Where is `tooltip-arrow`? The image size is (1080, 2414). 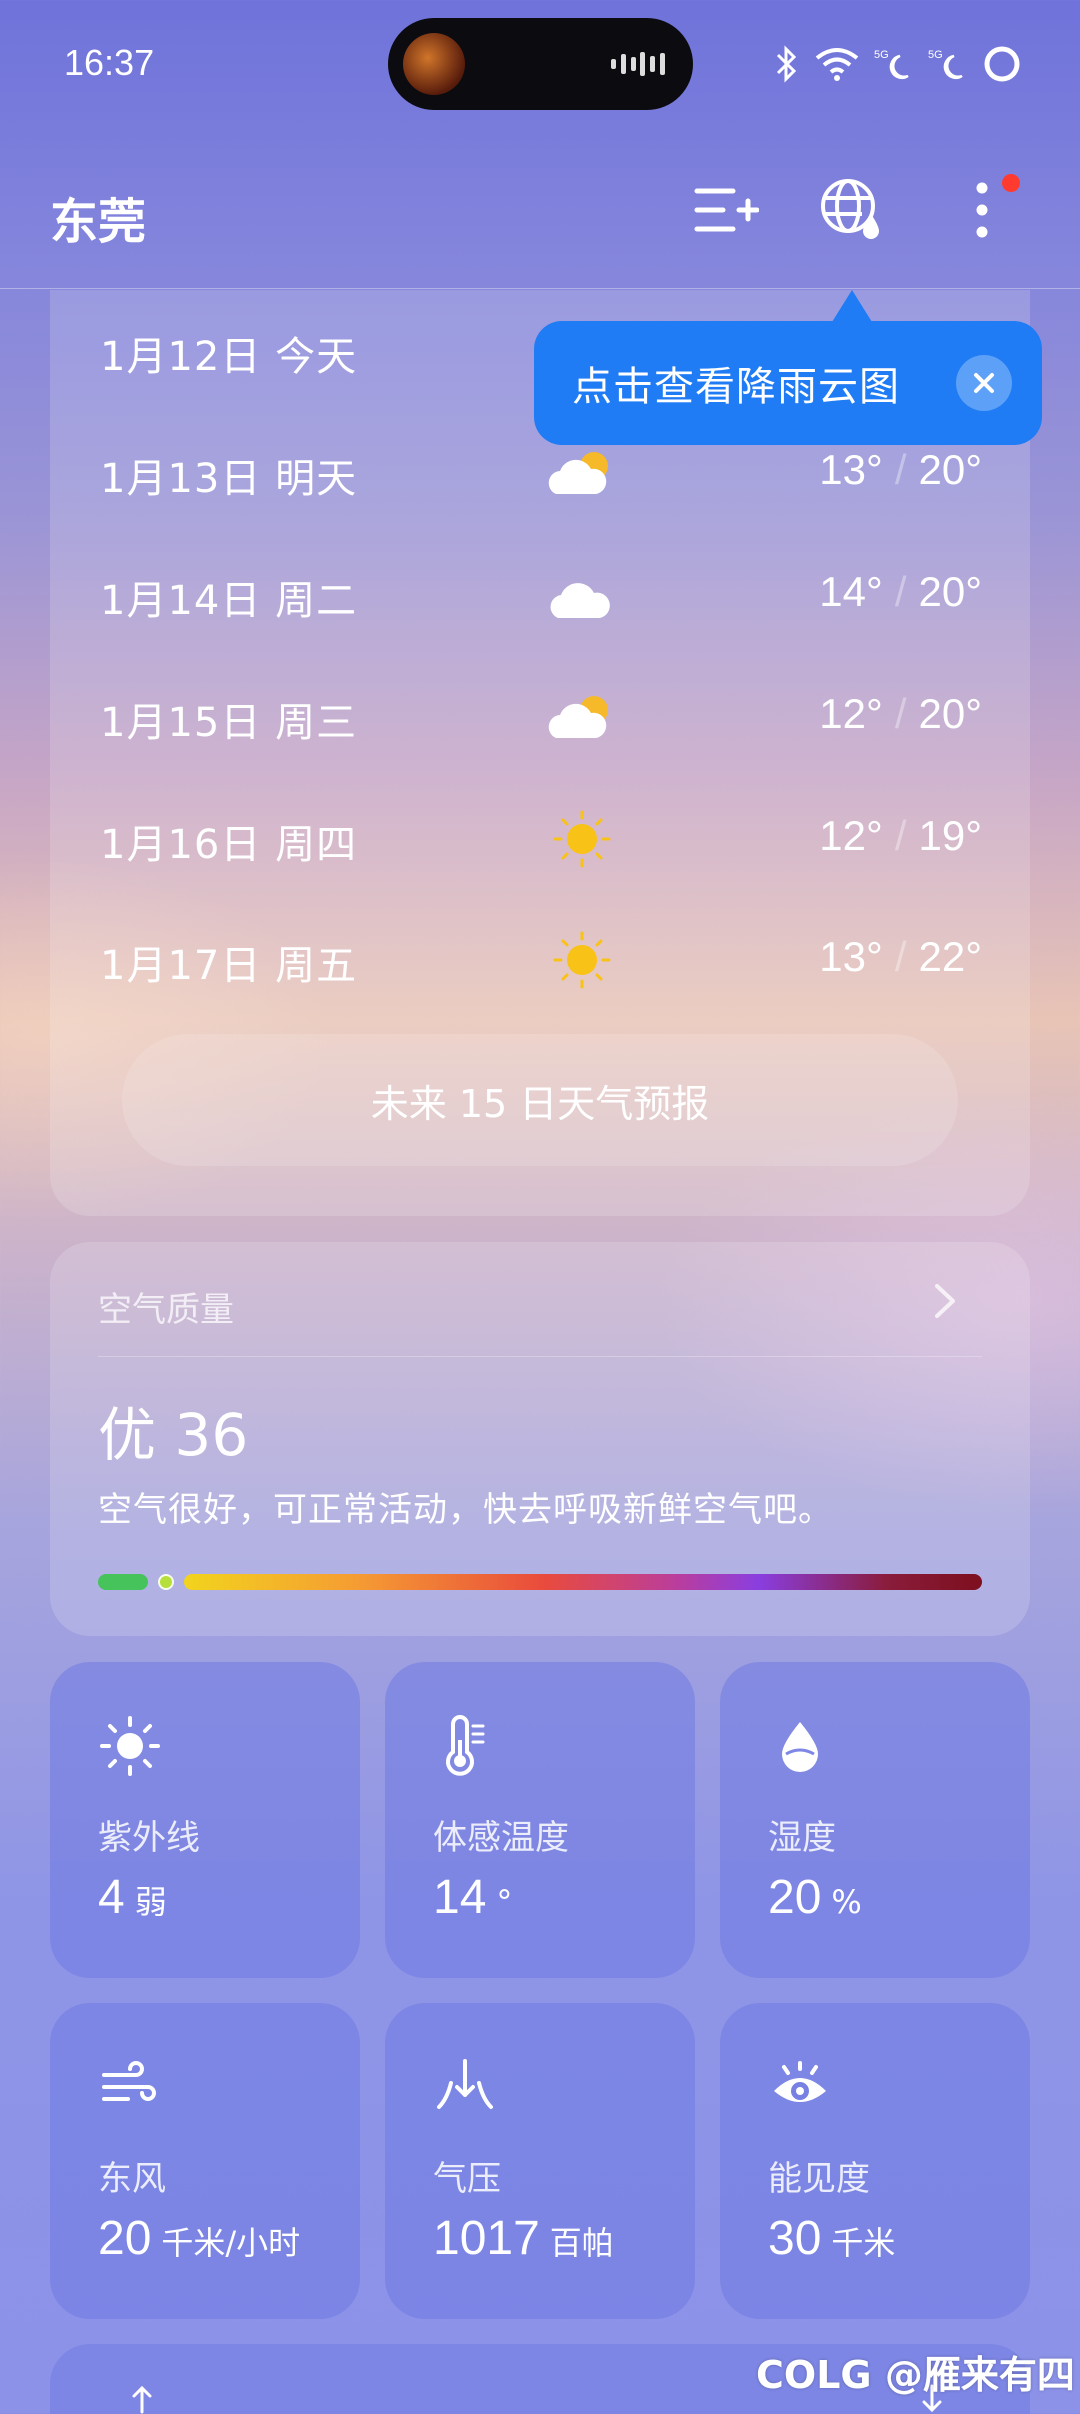
tooltip-arrow is located at coordinates (852, 306).